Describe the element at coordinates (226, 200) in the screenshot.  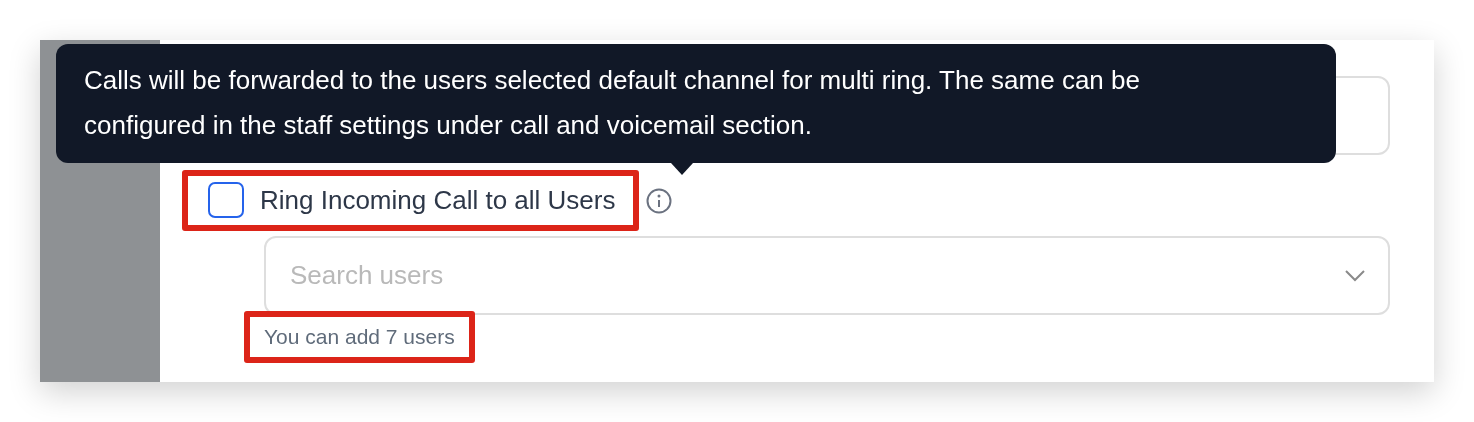
I see `checkbox` at that location.